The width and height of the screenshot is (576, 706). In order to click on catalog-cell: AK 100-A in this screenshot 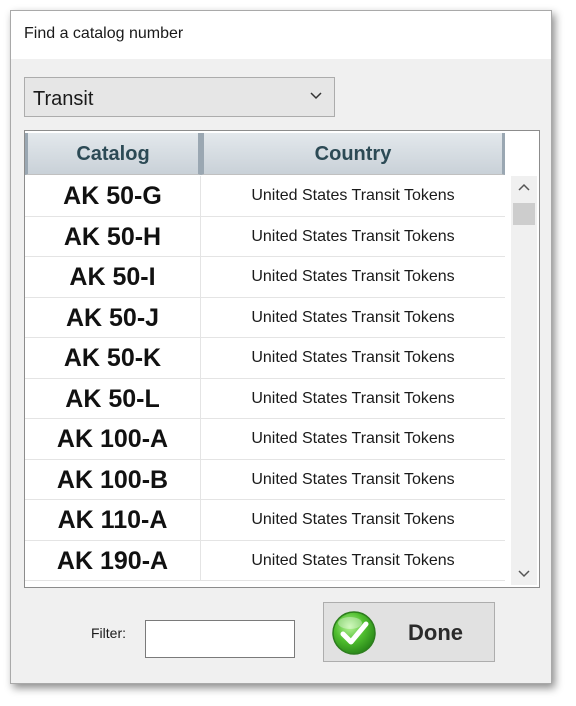, I will do `click(113, 439)`.